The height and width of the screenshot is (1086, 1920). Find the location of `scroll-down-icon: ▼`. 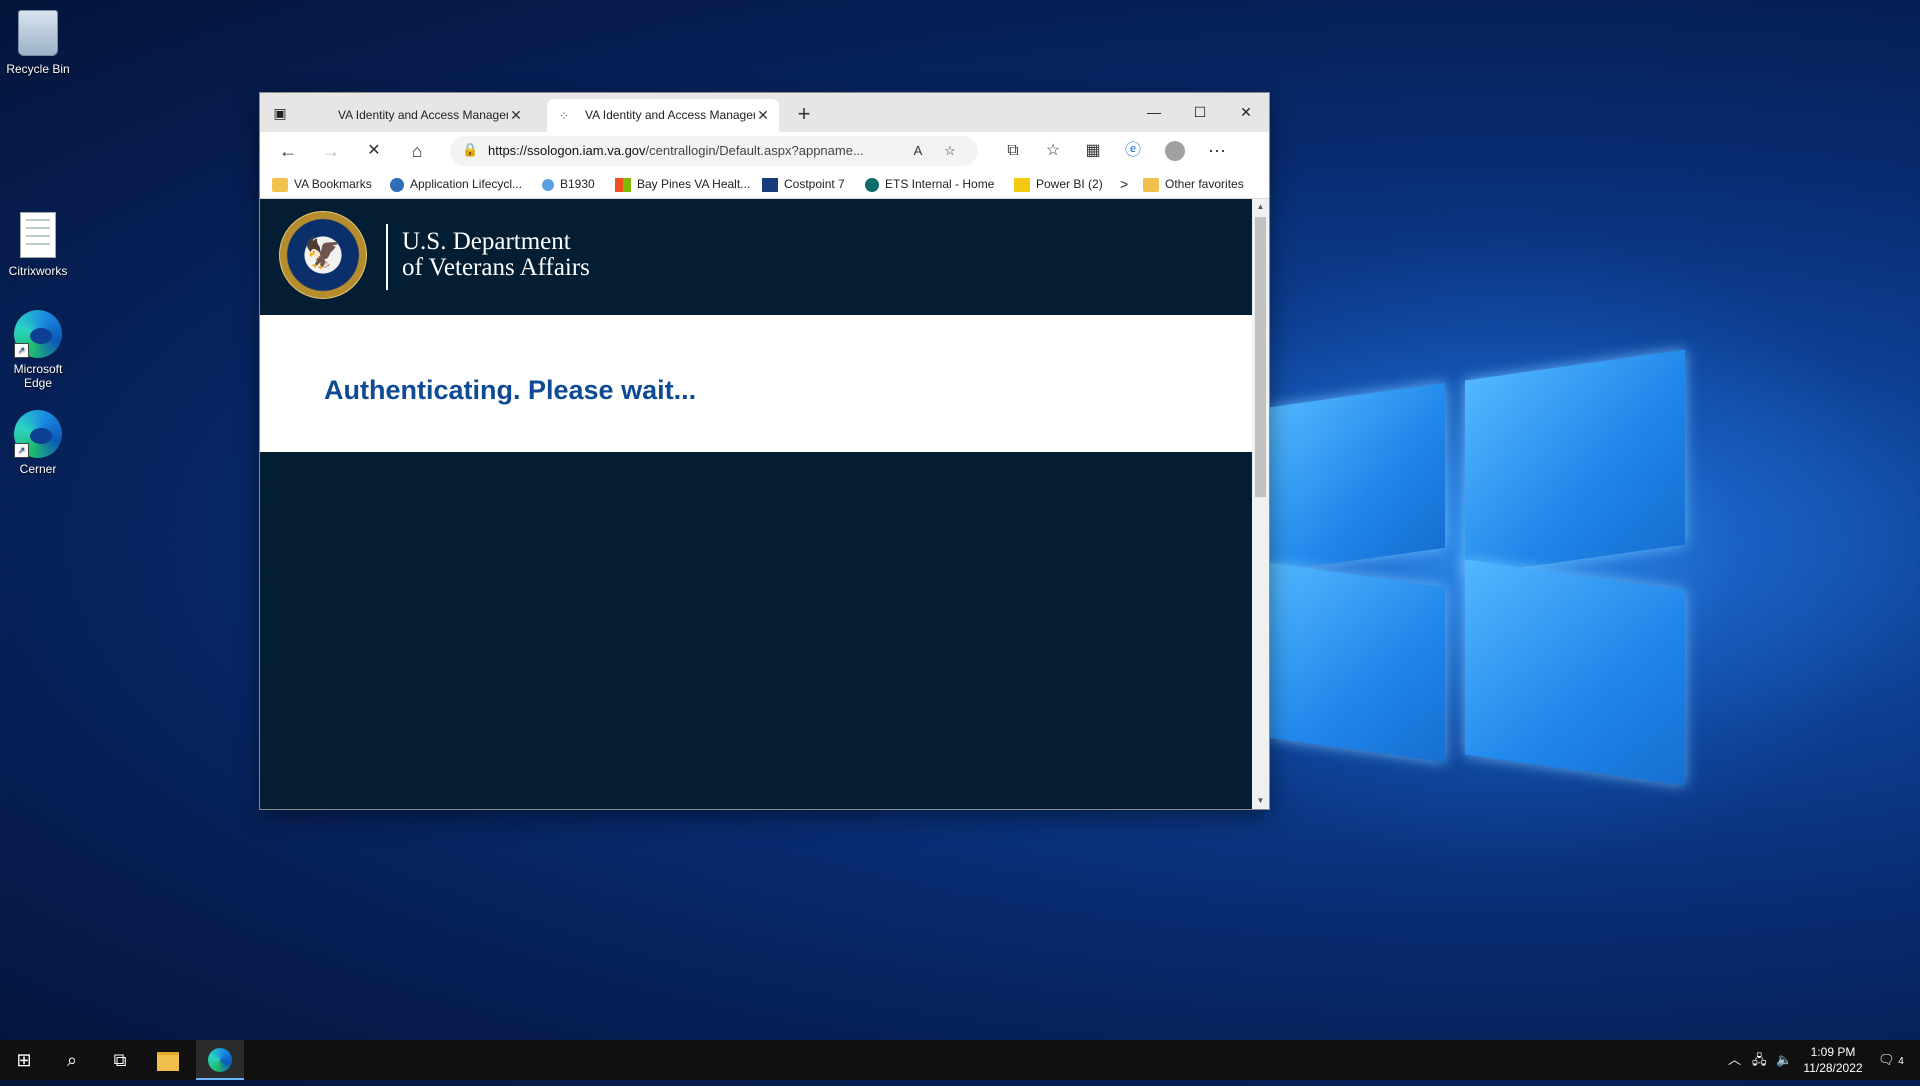

scroll-down-icon: ▼ is located at coordinates (1260, 801).